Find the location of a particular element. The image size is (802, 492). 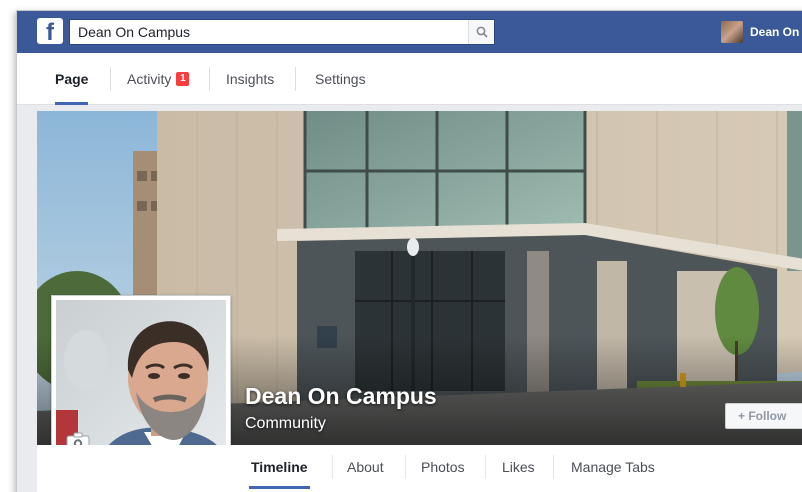

search-icon is located at coordinates (482, 32).